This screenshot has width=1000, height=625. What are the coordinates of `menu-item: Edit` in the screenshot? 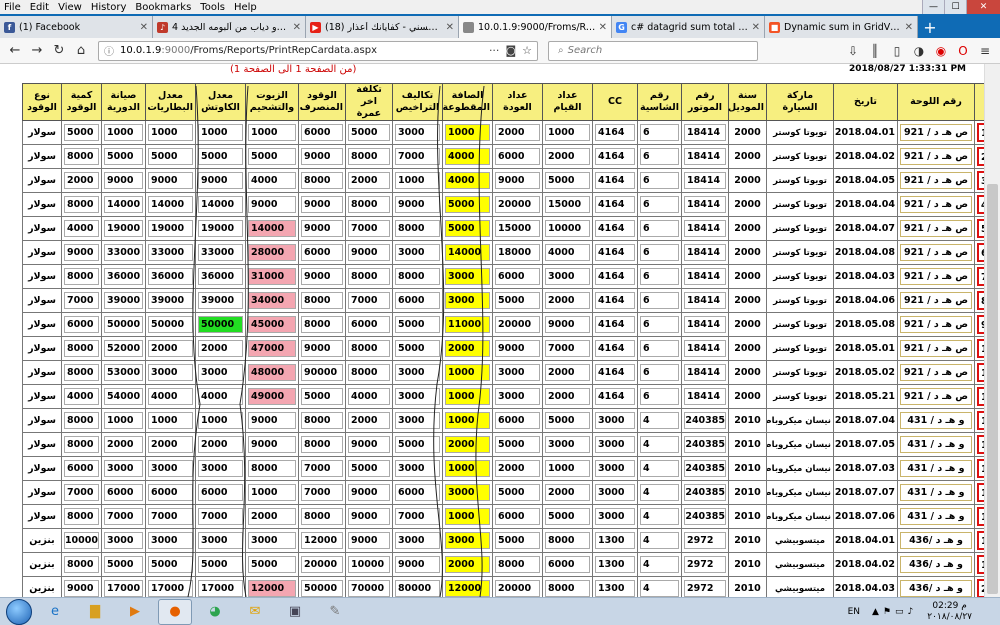 It's located at (39, 7).